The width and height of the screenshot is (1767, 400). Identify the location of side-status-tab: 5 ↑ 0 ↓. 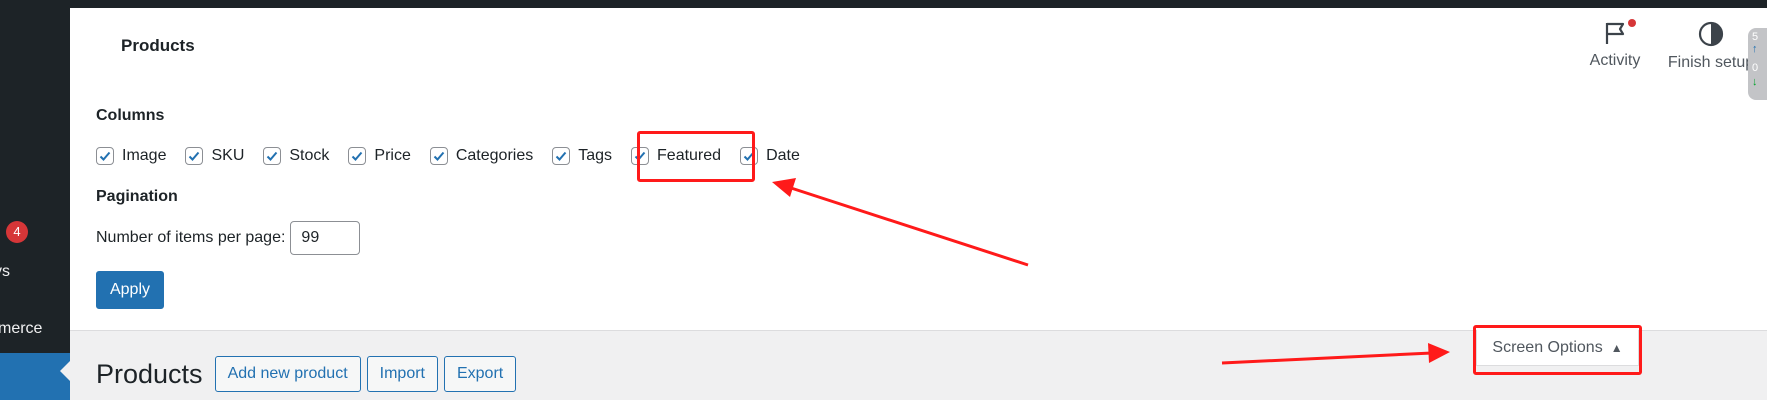
(1757, 64).